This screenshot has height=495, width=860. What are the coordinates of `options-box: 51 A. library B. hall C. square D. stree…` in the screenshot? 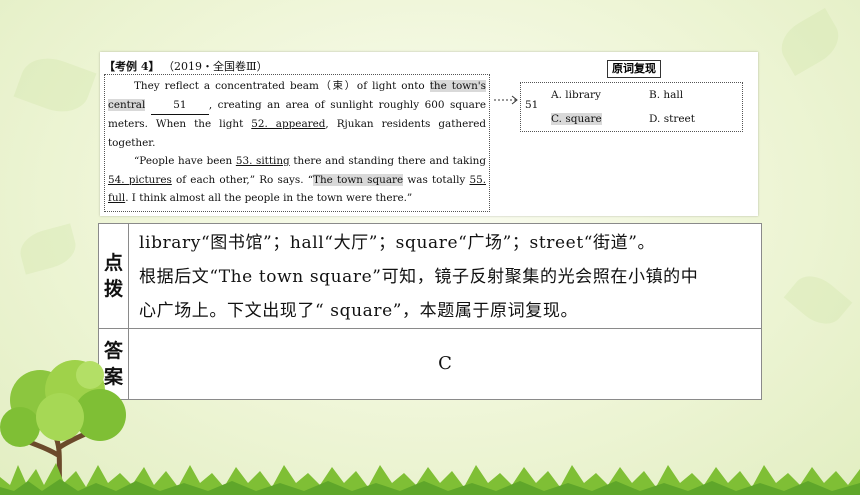 It's located at (631, 107).